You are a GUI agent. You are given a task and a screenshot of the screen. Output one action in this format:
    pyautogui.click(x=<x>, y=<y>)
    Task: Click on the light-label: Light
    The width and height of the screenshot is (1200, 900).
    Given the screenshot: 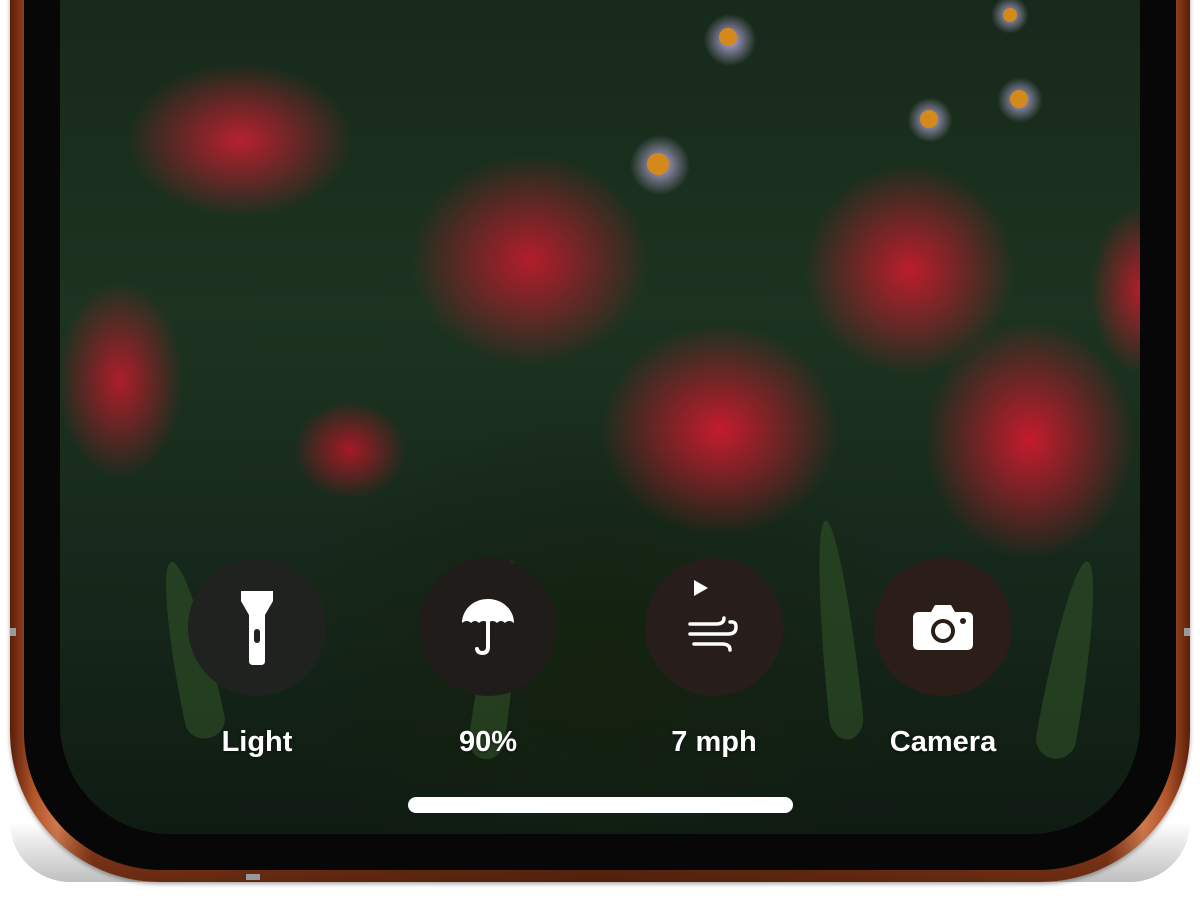 What is the action you would take?
    pyautogui.click(x=257, y=742)
    